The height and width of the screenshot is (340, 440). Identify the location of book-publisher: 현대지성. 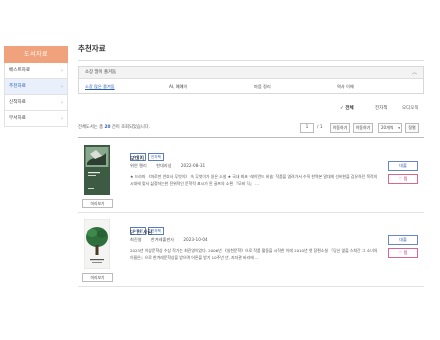
(164, 165).